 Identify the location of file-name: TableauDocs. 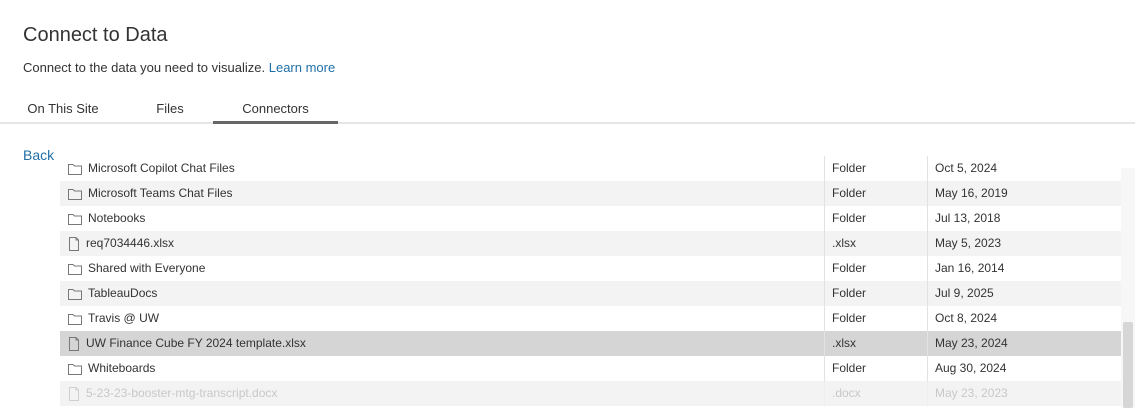
(123, 293).